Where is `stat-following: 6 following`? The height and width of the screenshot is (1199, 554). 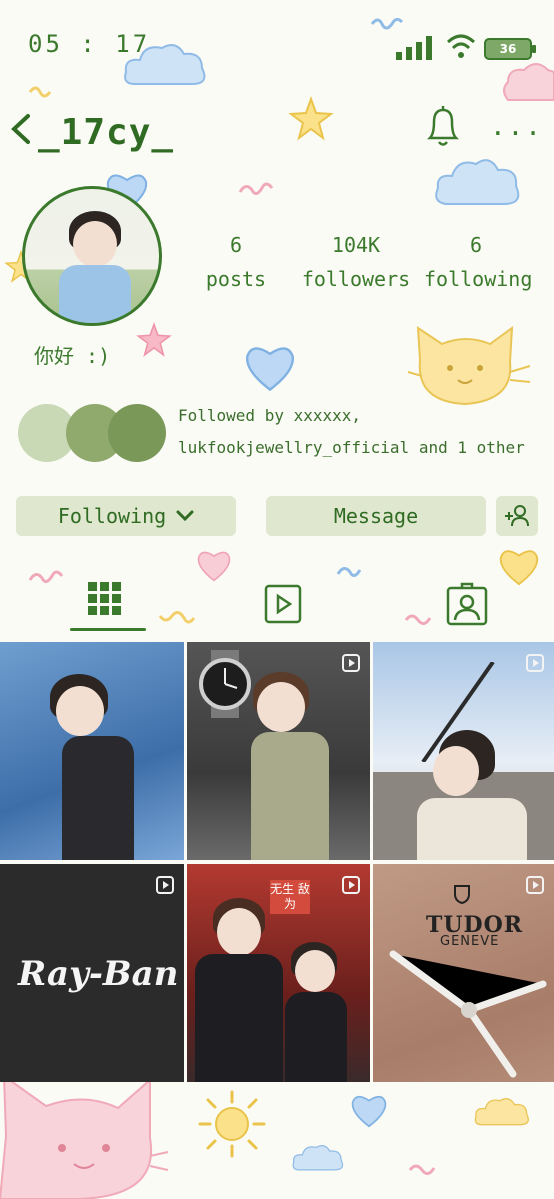 stat-following: 6 following is located at coordinates (478, 262).